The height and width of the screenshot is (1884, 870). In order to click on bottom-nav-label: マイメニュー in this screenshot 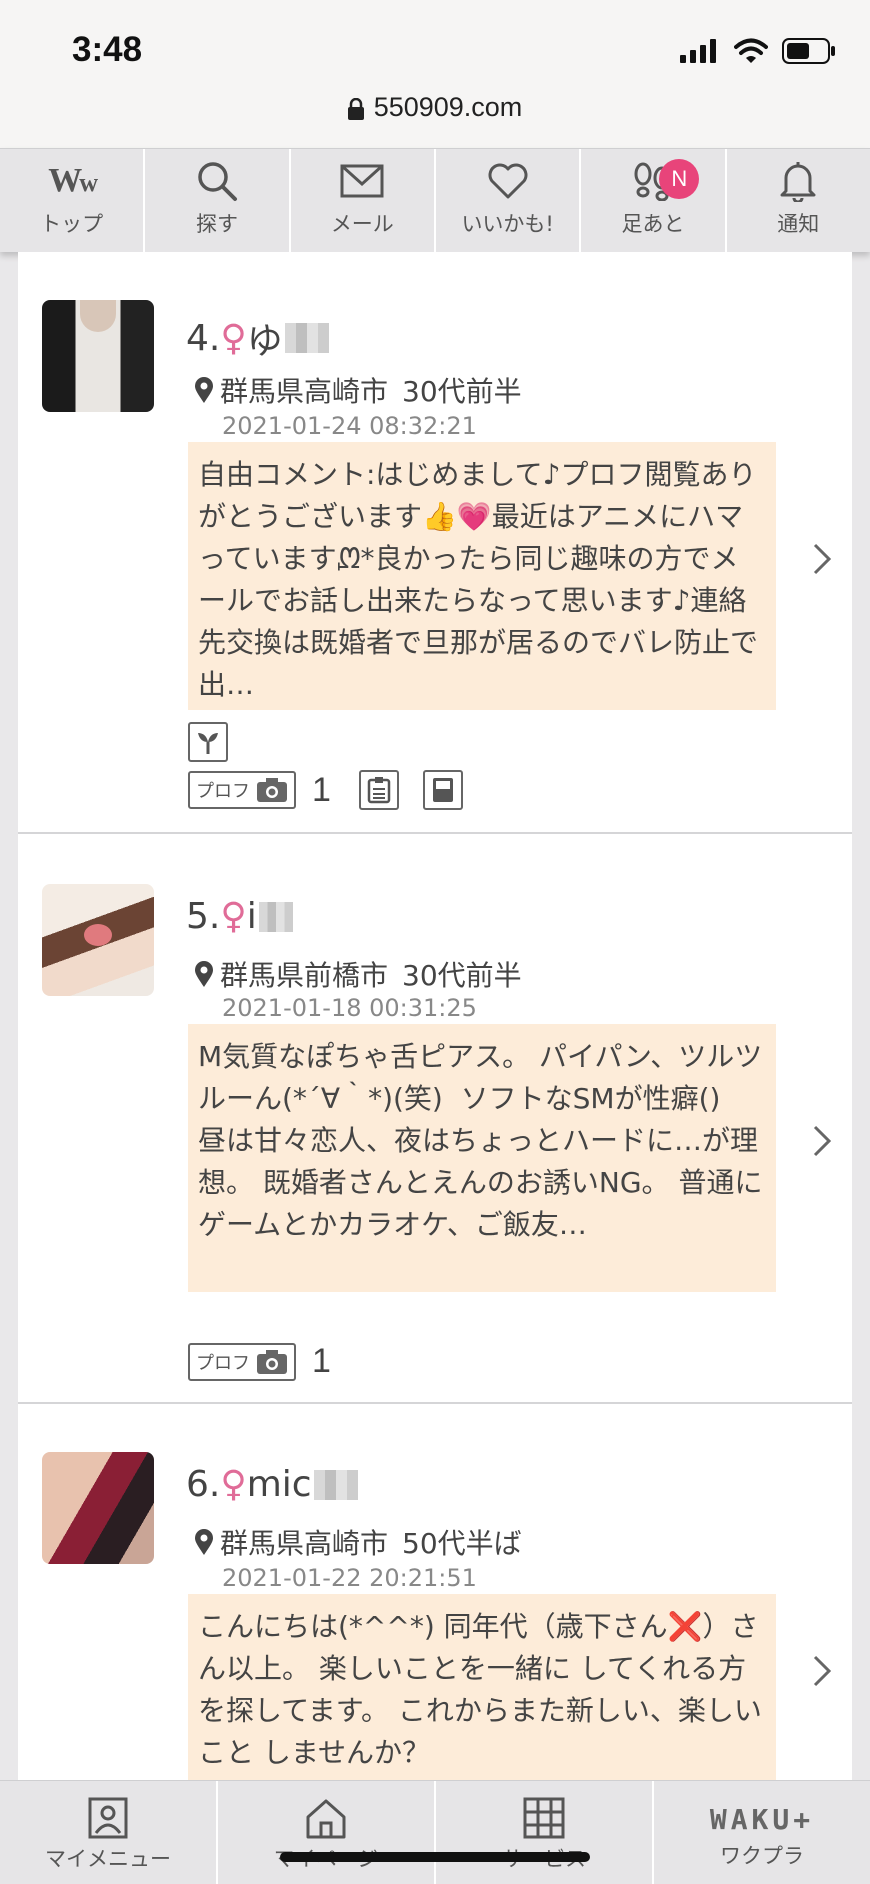, I will do `click(108, 1859)`.